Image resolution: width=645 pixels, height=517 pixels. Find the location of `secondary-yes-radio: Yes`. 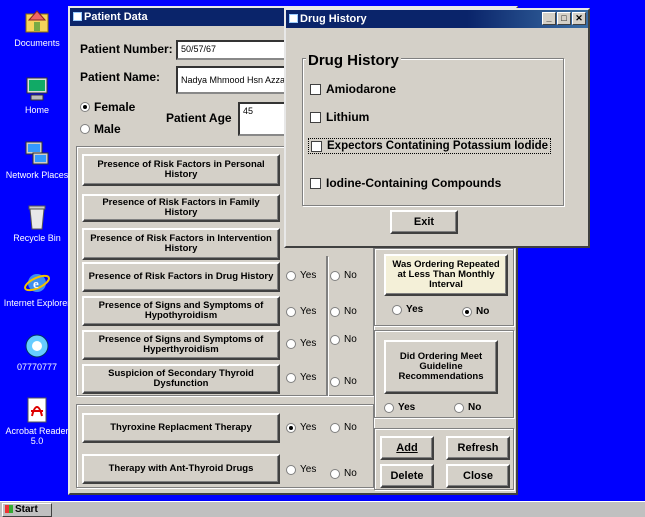

secondary-yes-radio: Yes is located at coordinates (301, 377).